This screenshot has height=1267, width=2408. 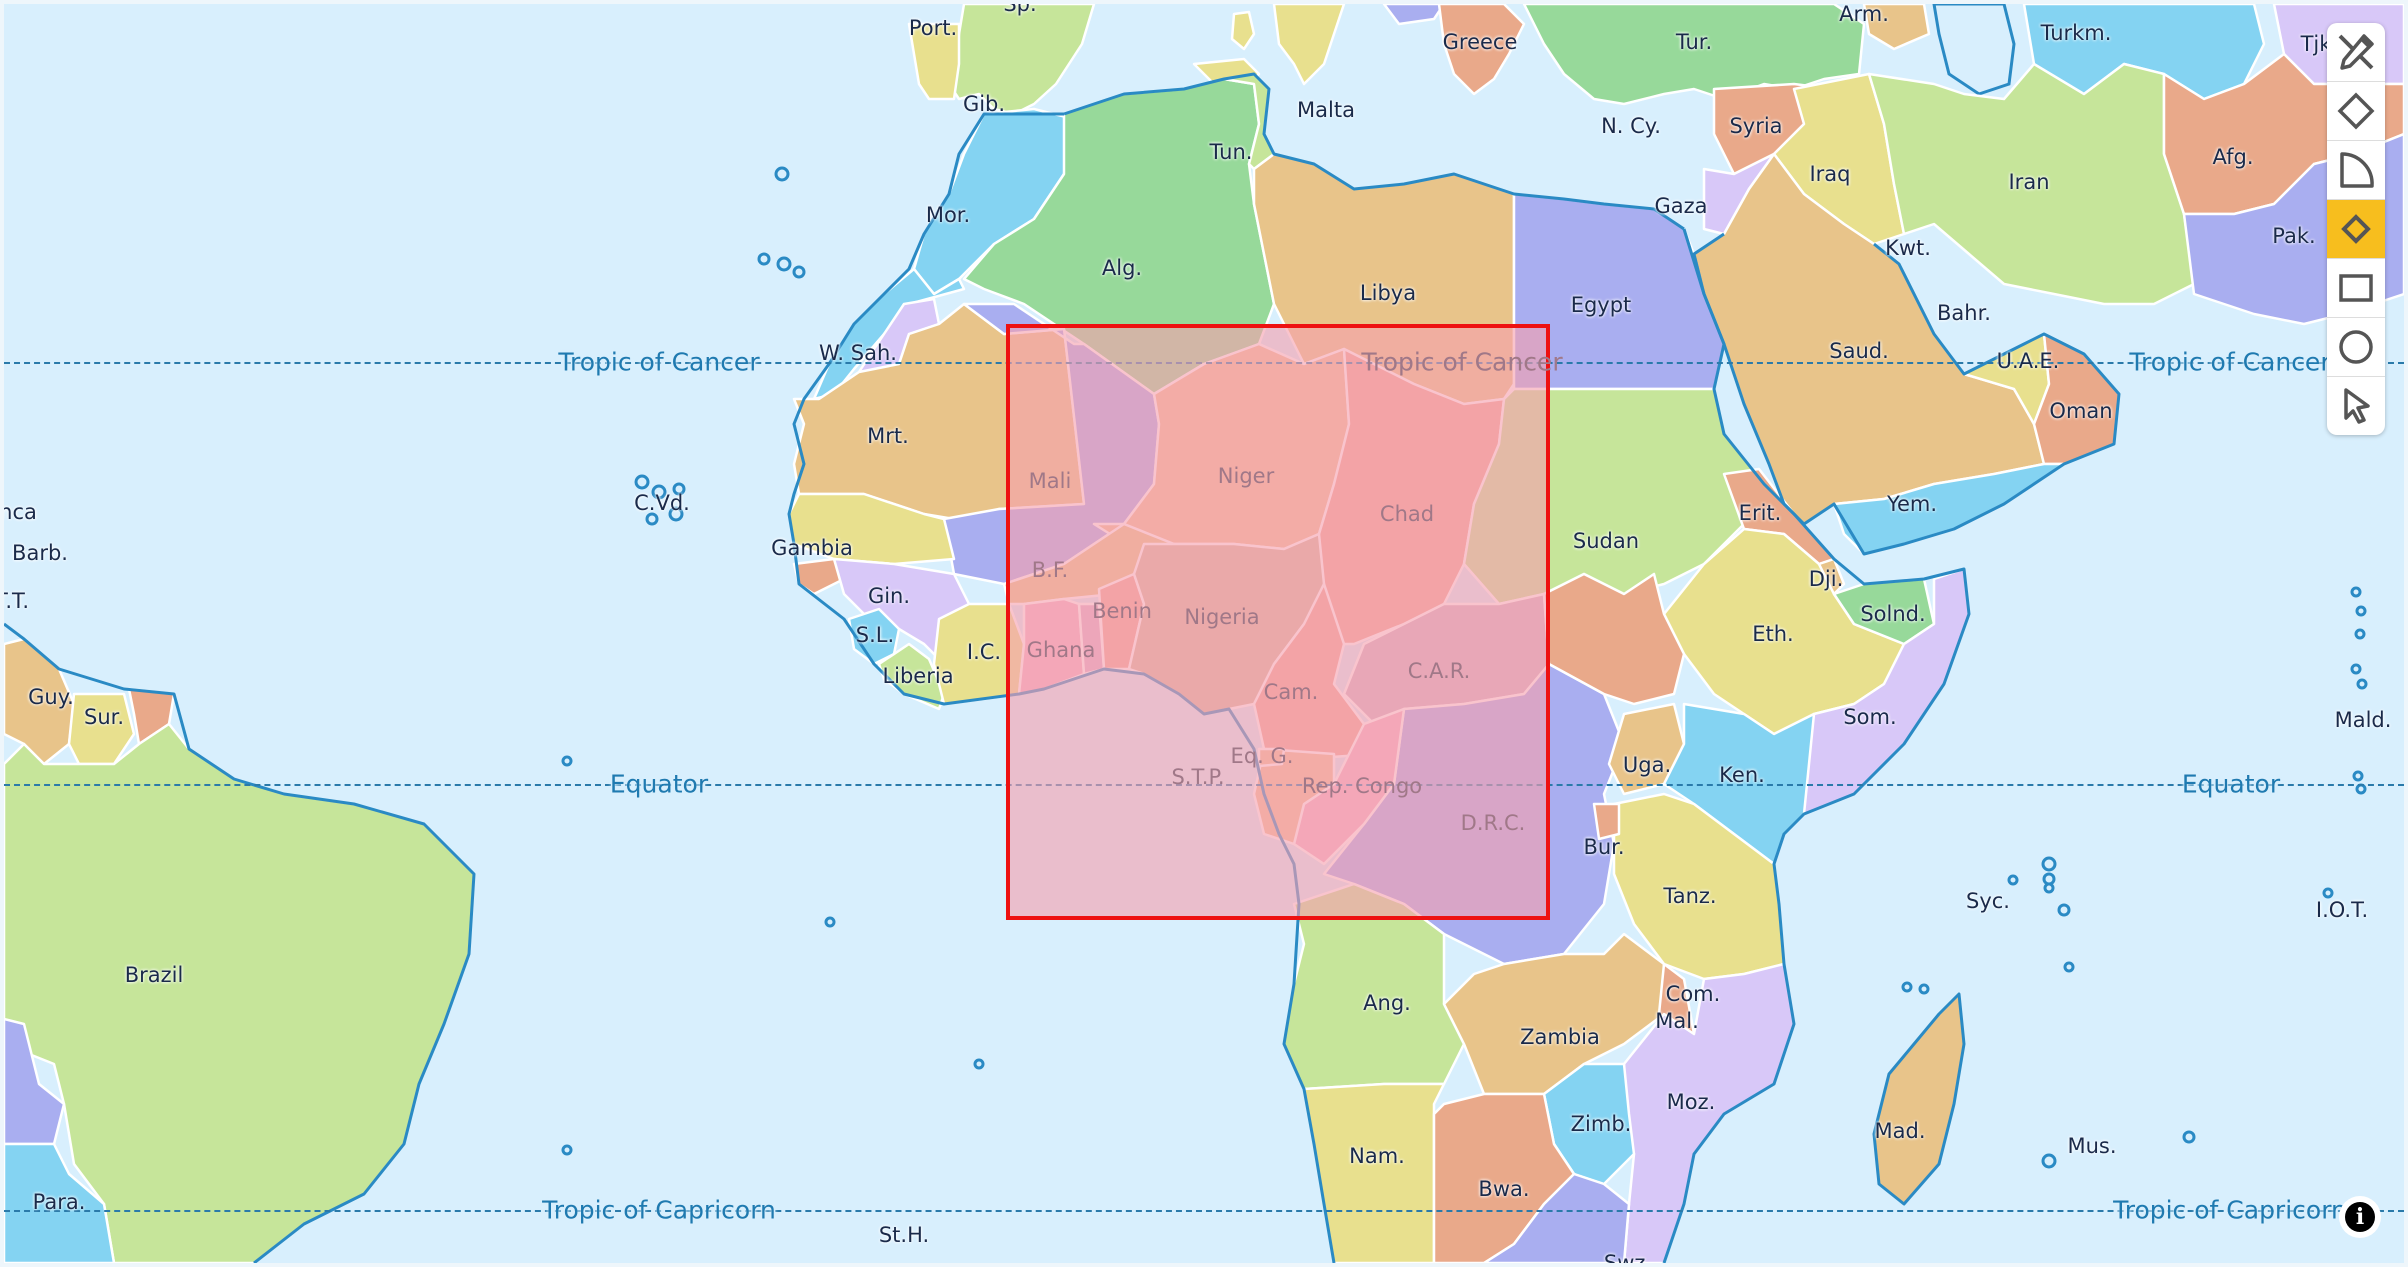 I want to click on label-armenia: Arm., so click(x=1864, y=15).